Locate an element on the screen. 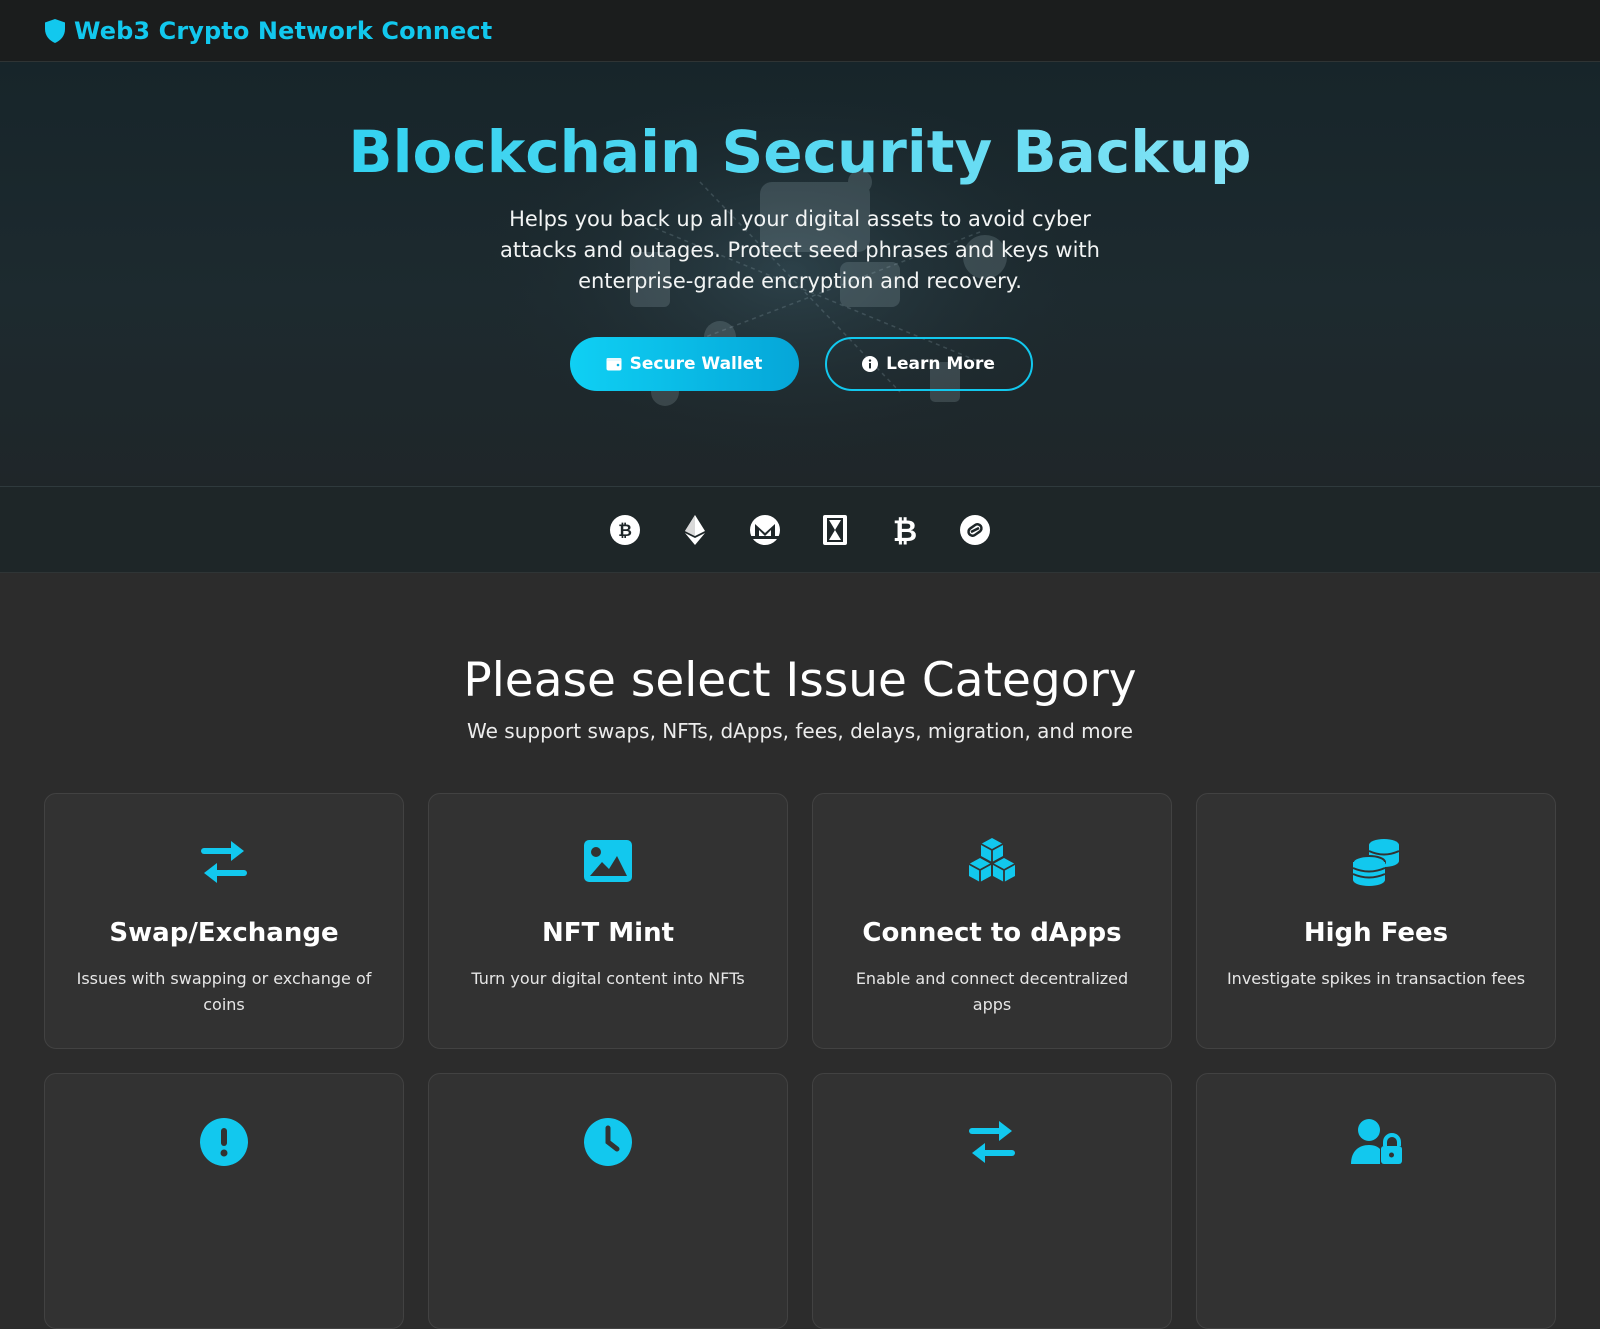 This screenshot has height=1329, width=1600. learn-more-button: Learn More is located at coordinates (928, 363).